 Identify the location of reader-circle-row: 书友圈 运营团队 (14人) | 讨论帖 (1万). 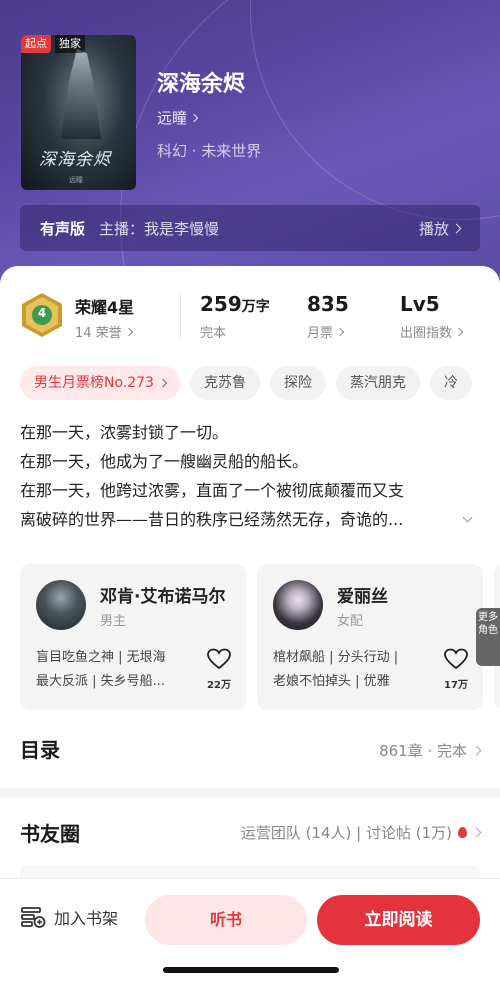
(251, 834).